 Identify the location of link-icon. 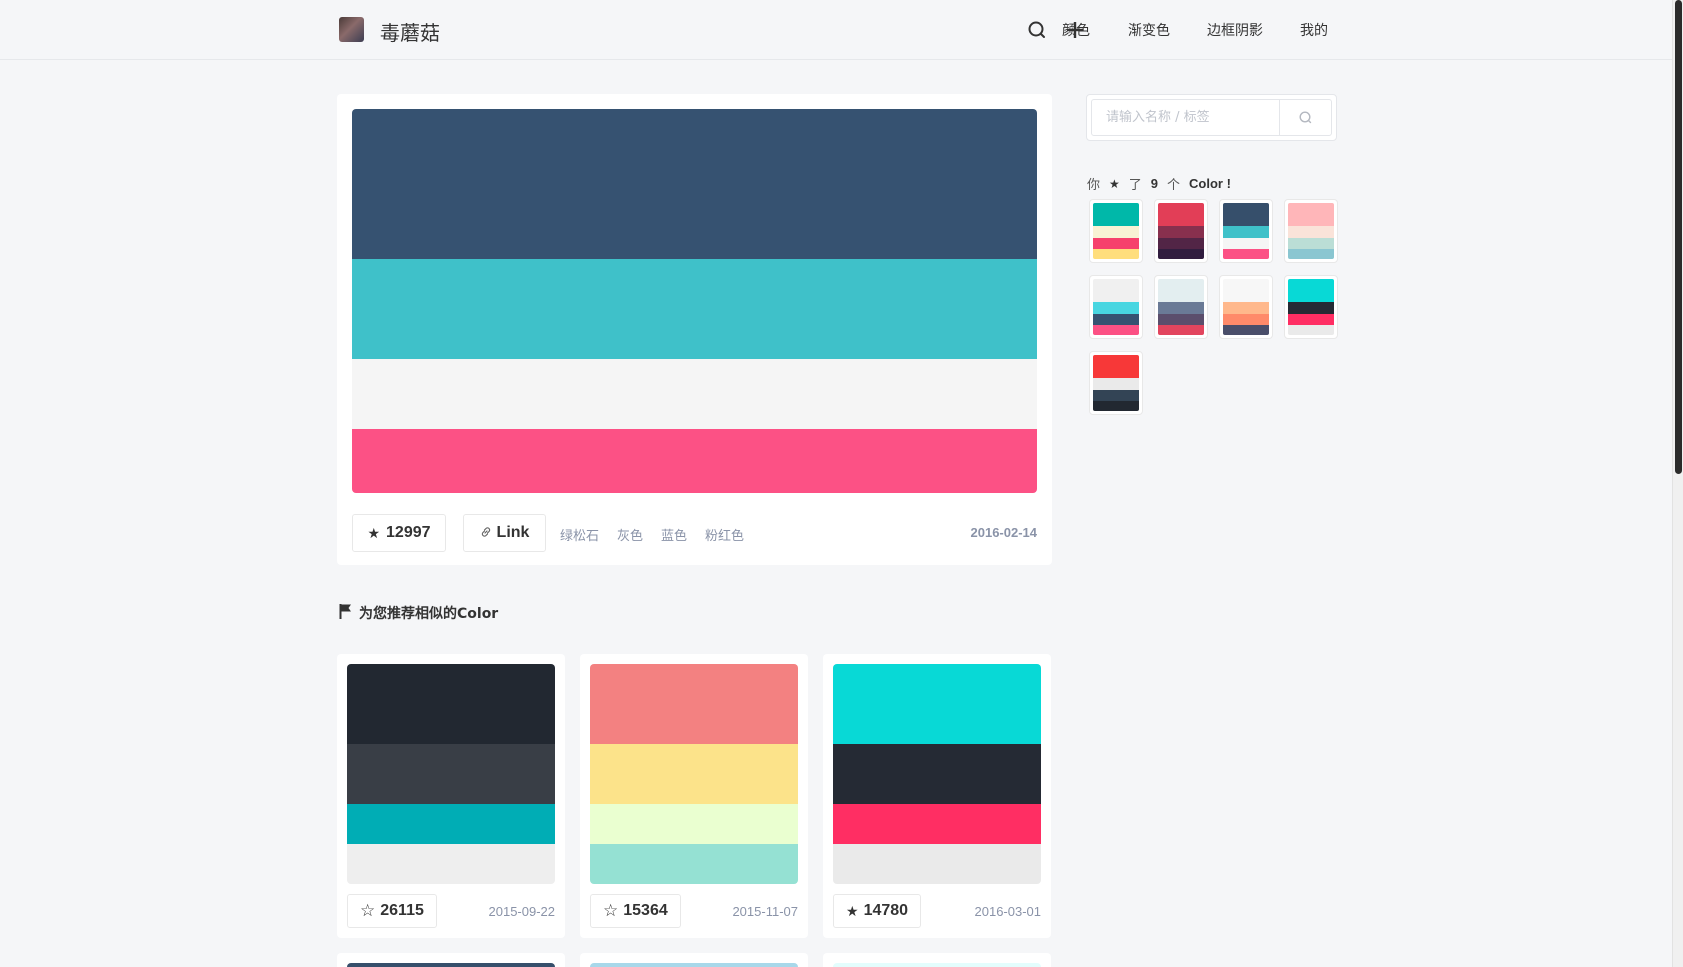
(486, 533).